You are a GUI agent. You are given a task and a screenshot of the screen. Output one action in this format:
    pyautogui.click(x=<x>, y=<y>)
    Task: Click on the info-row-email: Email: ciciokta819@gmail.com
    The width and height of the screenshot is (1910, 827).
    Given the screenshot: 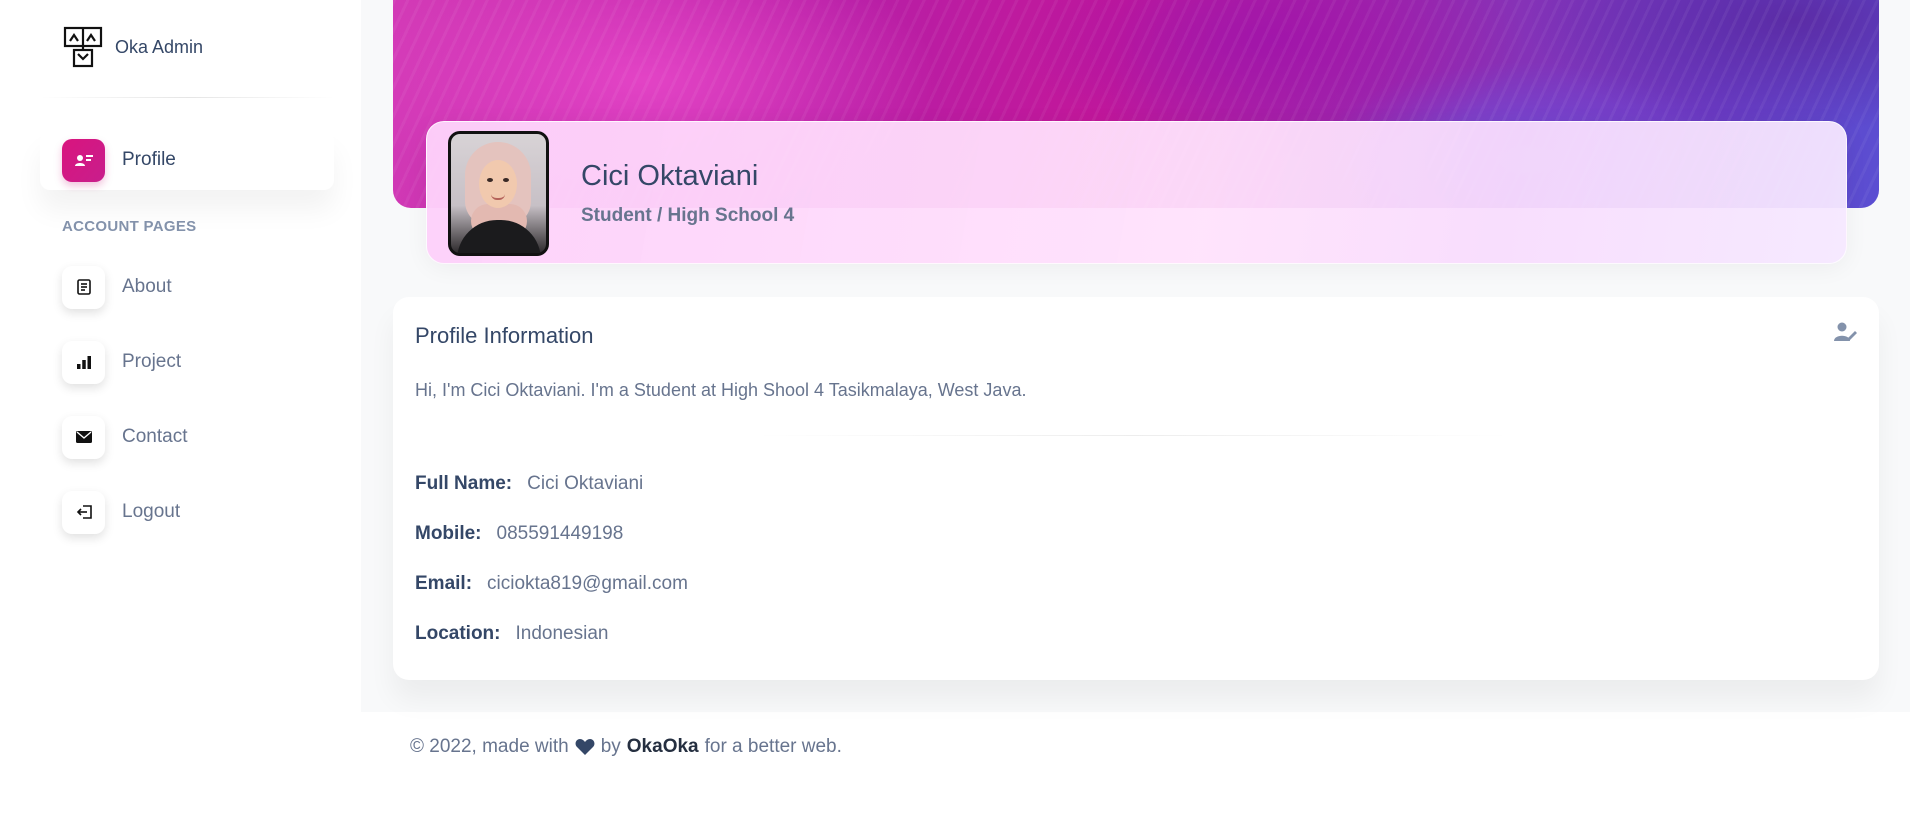 What is the action you would take?
    pyautogui.click(x=551, y=584)
    